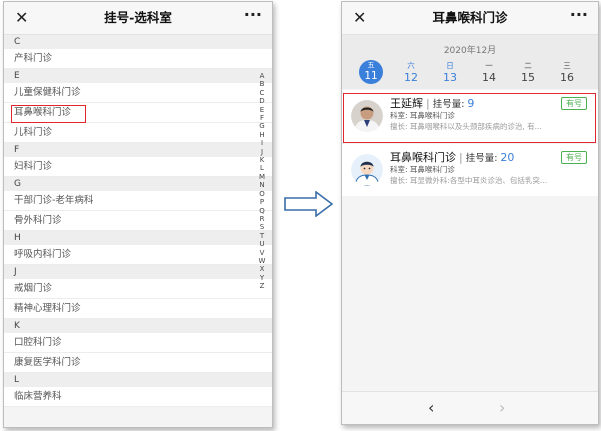 The width and height of the screenshot is (601, 431). I want to click on alphabet-index-letter: A, so click(262, 76).